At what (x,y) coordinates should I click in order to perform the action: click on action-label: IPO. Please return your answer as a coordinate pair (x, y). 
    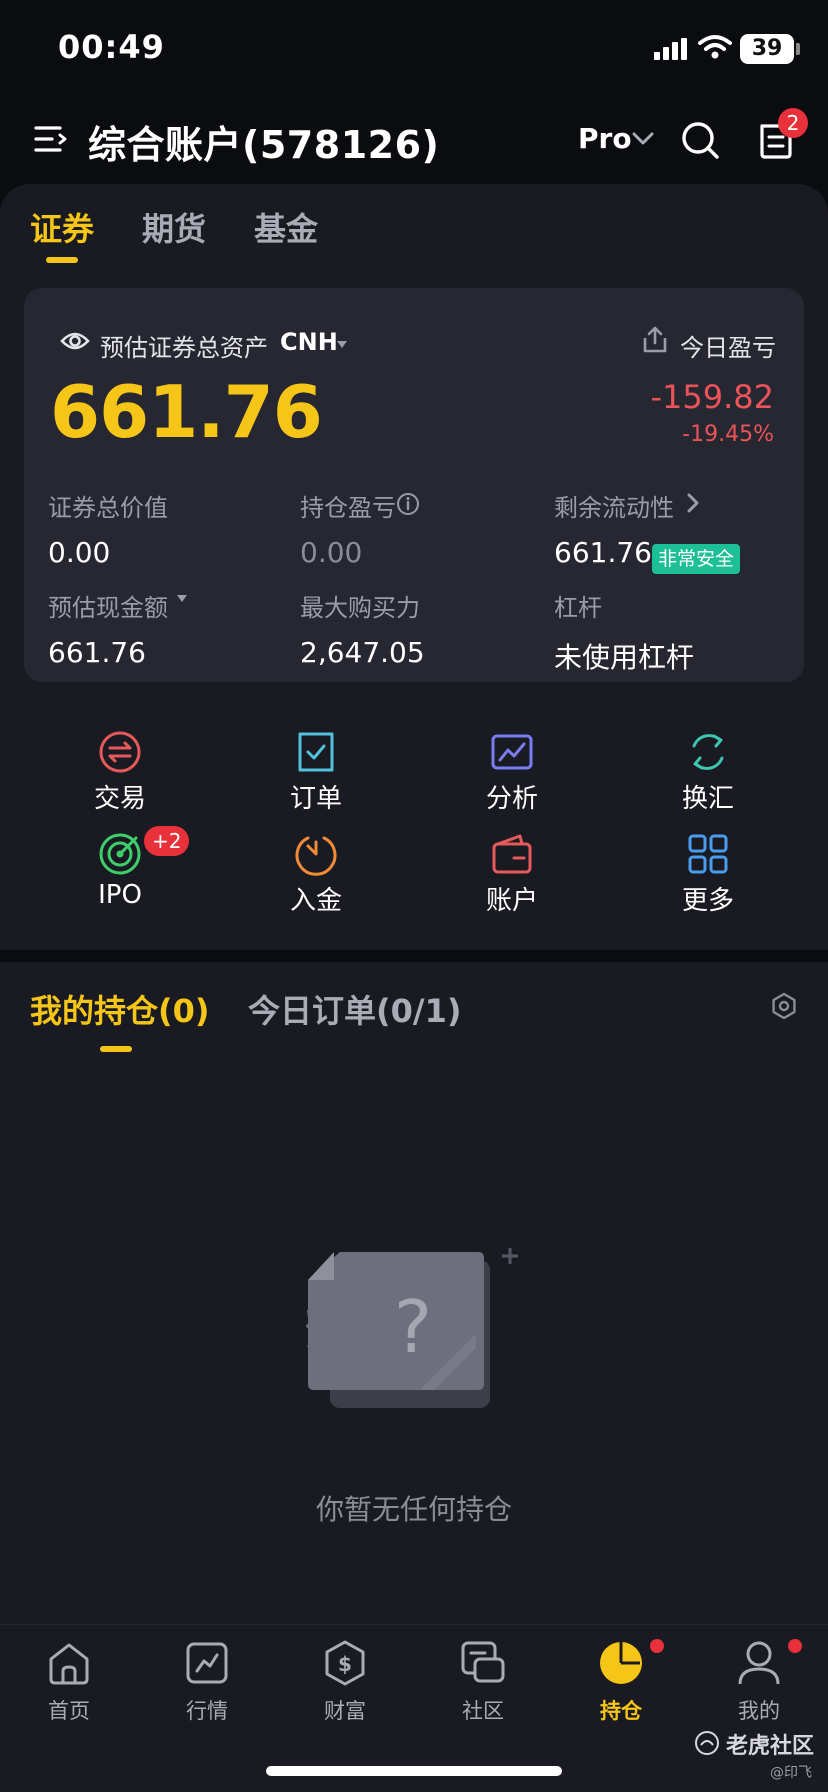
    Looking at the image, I should click on (120, 895).